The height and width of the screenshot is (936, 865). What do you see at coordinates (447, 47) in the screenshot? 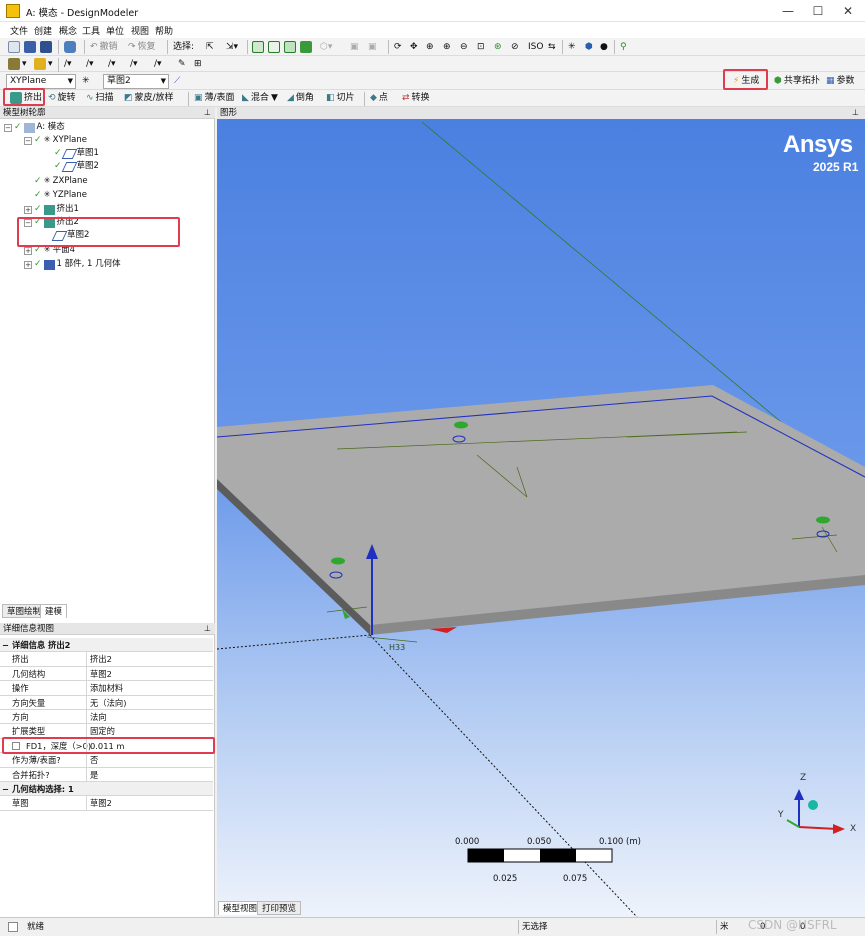
I see `zoom-in-icon: ⊕` at bounding box center [447, 47].